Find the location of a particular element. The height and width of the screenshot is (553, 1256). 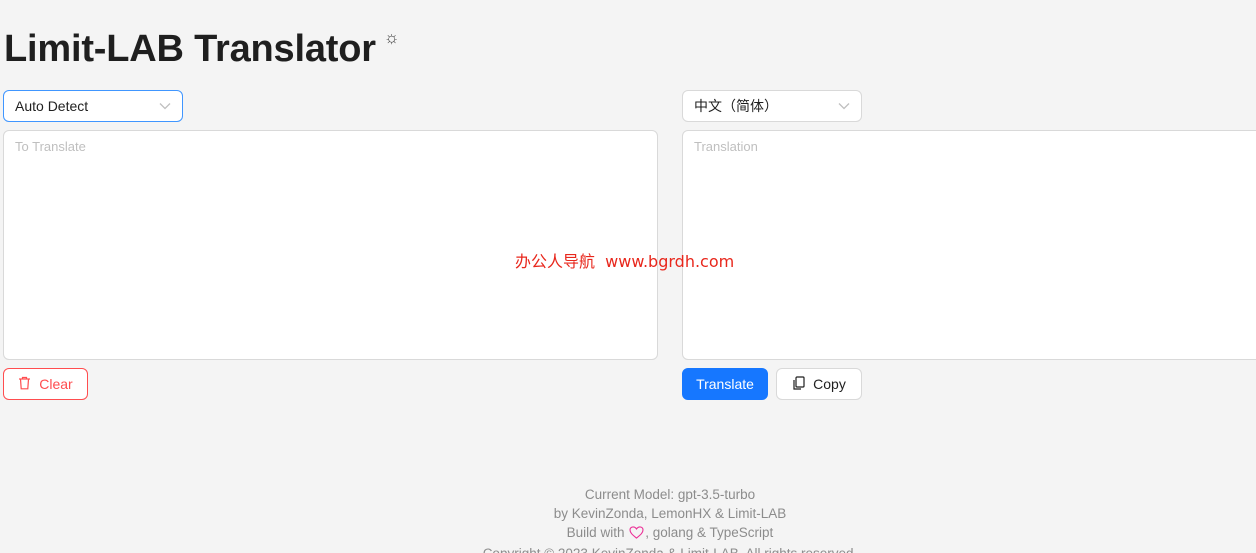

source-language-select: Auto Detect is located at coordinates (93, 106).